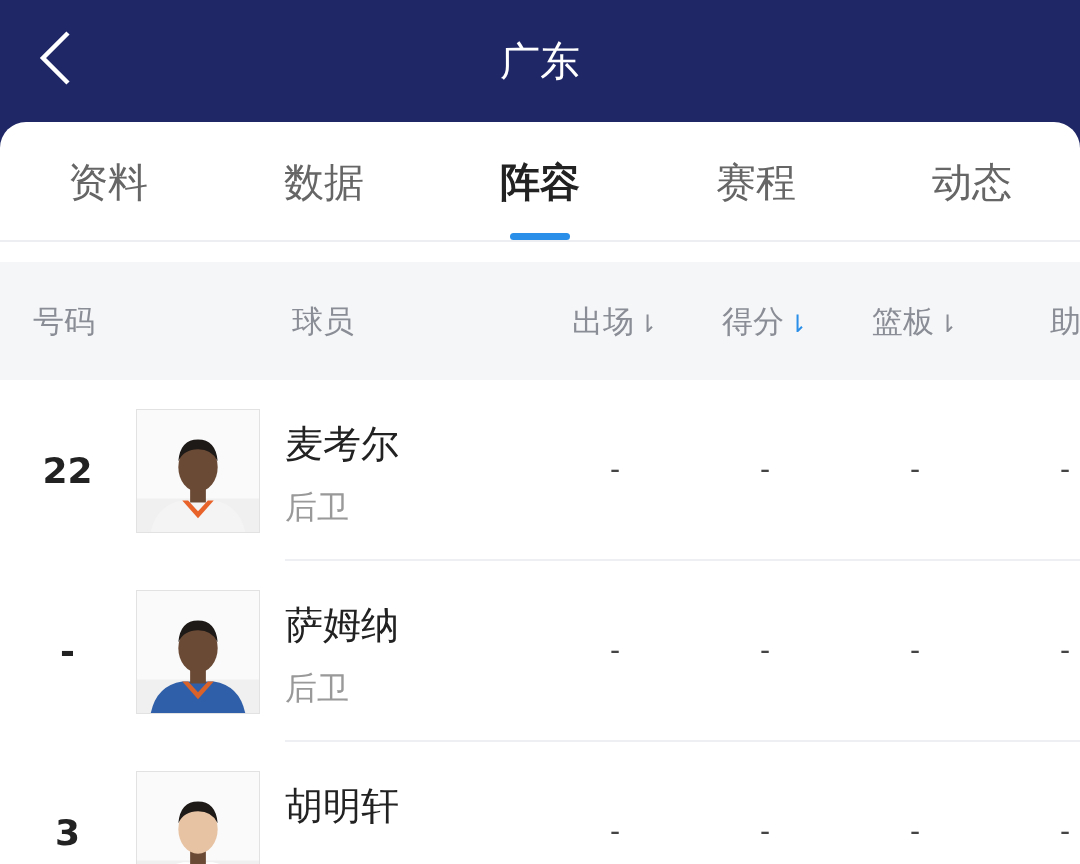 The width and height of the screenshot is (1080, 864). Describe the element at coordinates (615, 321) in the screenshot. I see `column-header: 出场⇂` at that location.